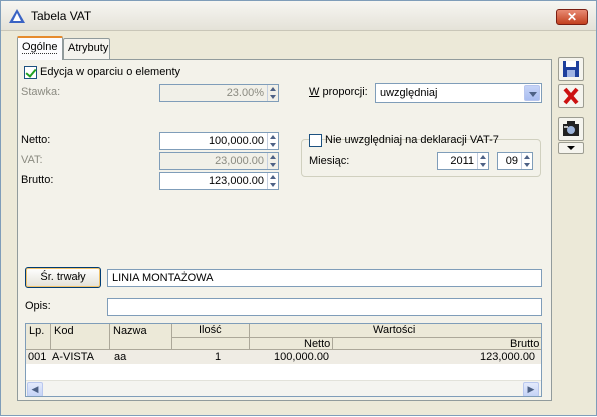  I want to click on netto-field: 100,000.00, so click(219, 141).